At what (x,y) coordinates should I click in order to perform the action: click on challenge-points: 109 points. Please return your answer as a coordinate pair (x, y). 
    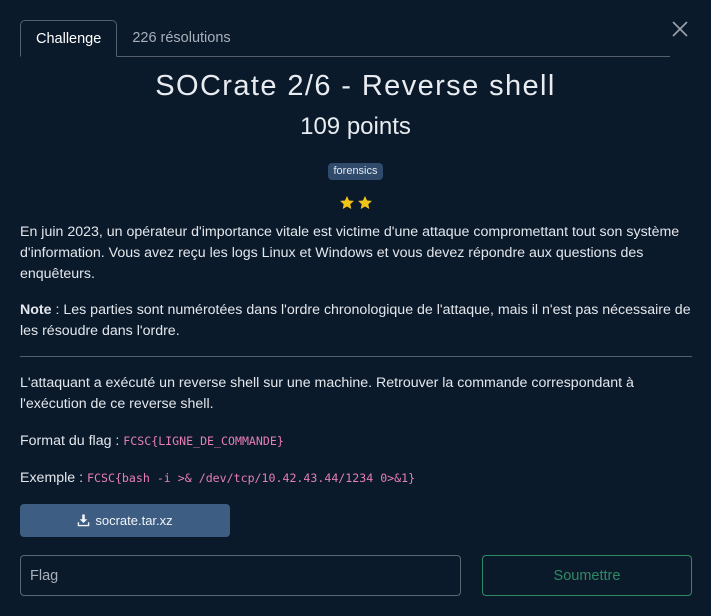
    Looking at the image, I should click on (355, 126).